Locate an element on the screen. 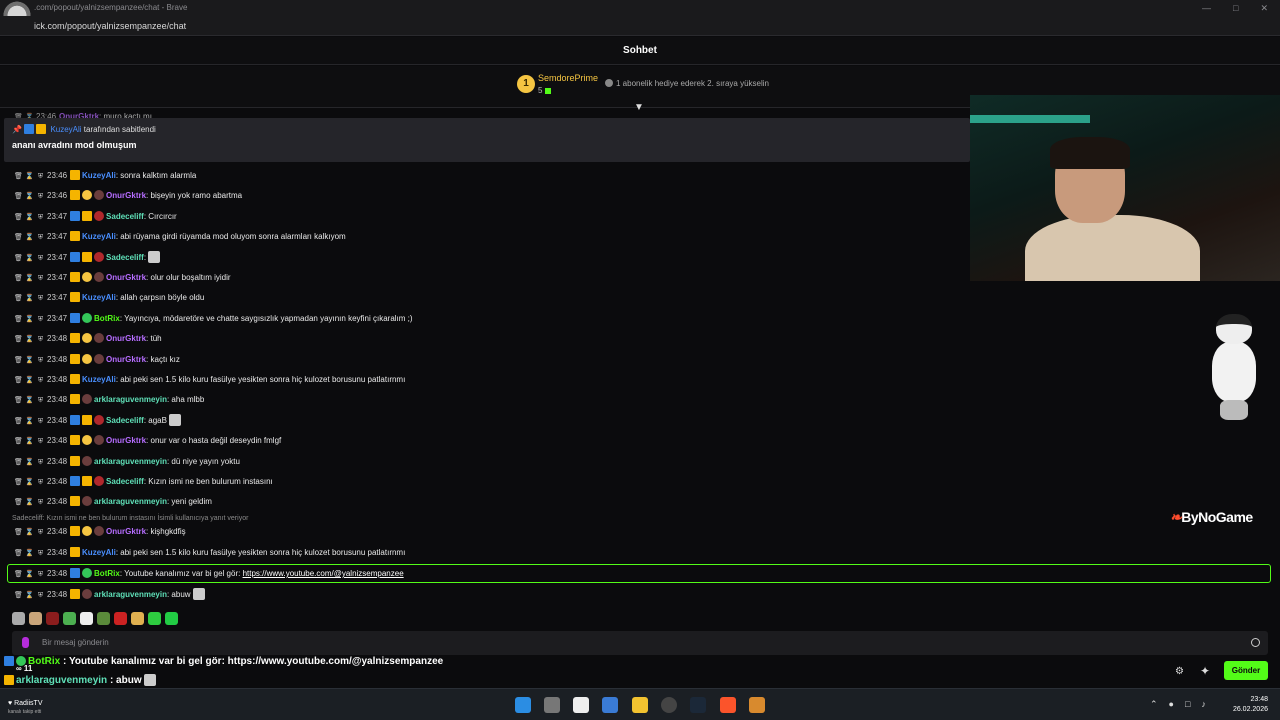  taskbar-notification: ♥ RadiisTV kanalı takip etti is located at coordinates (25, 708).